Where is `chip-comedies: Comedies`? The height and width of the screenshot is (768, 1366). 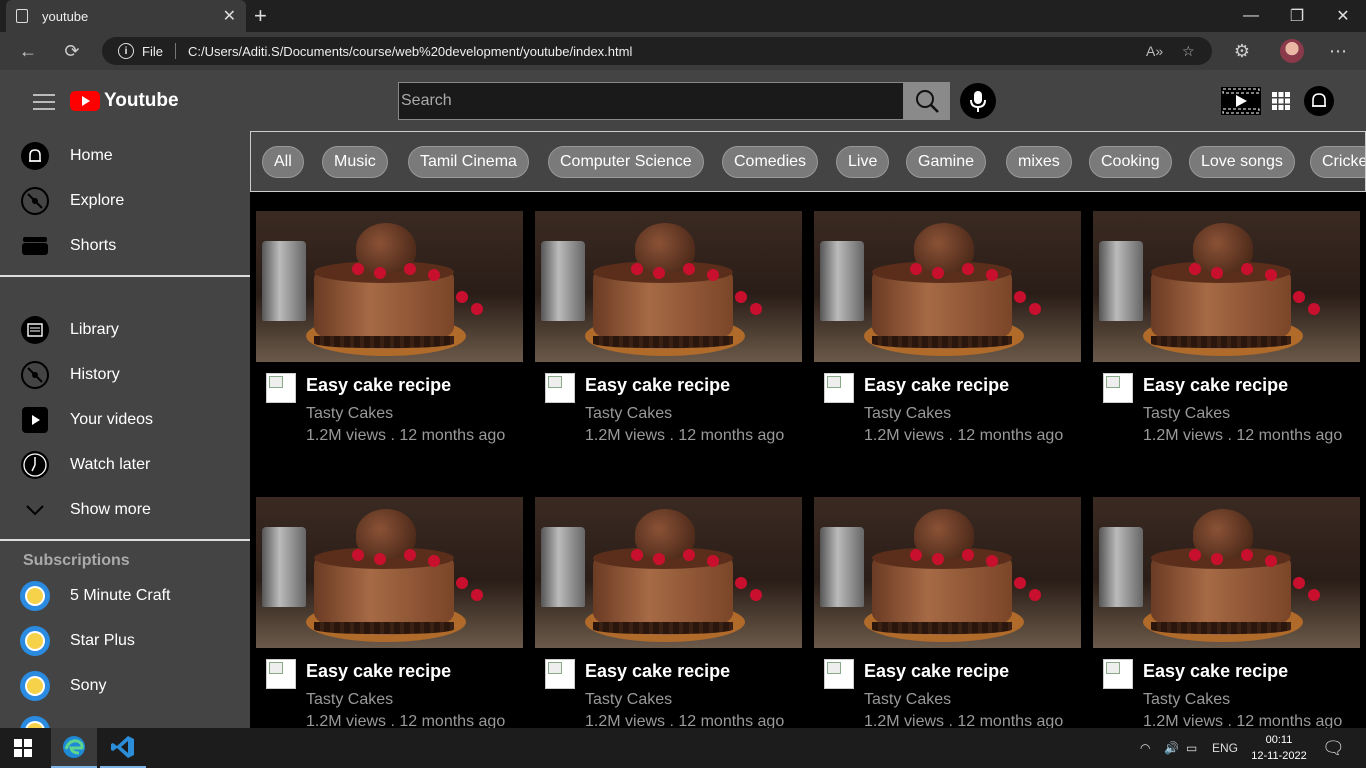 chip-comedies: Comedies is located at coordinates (770, 162).